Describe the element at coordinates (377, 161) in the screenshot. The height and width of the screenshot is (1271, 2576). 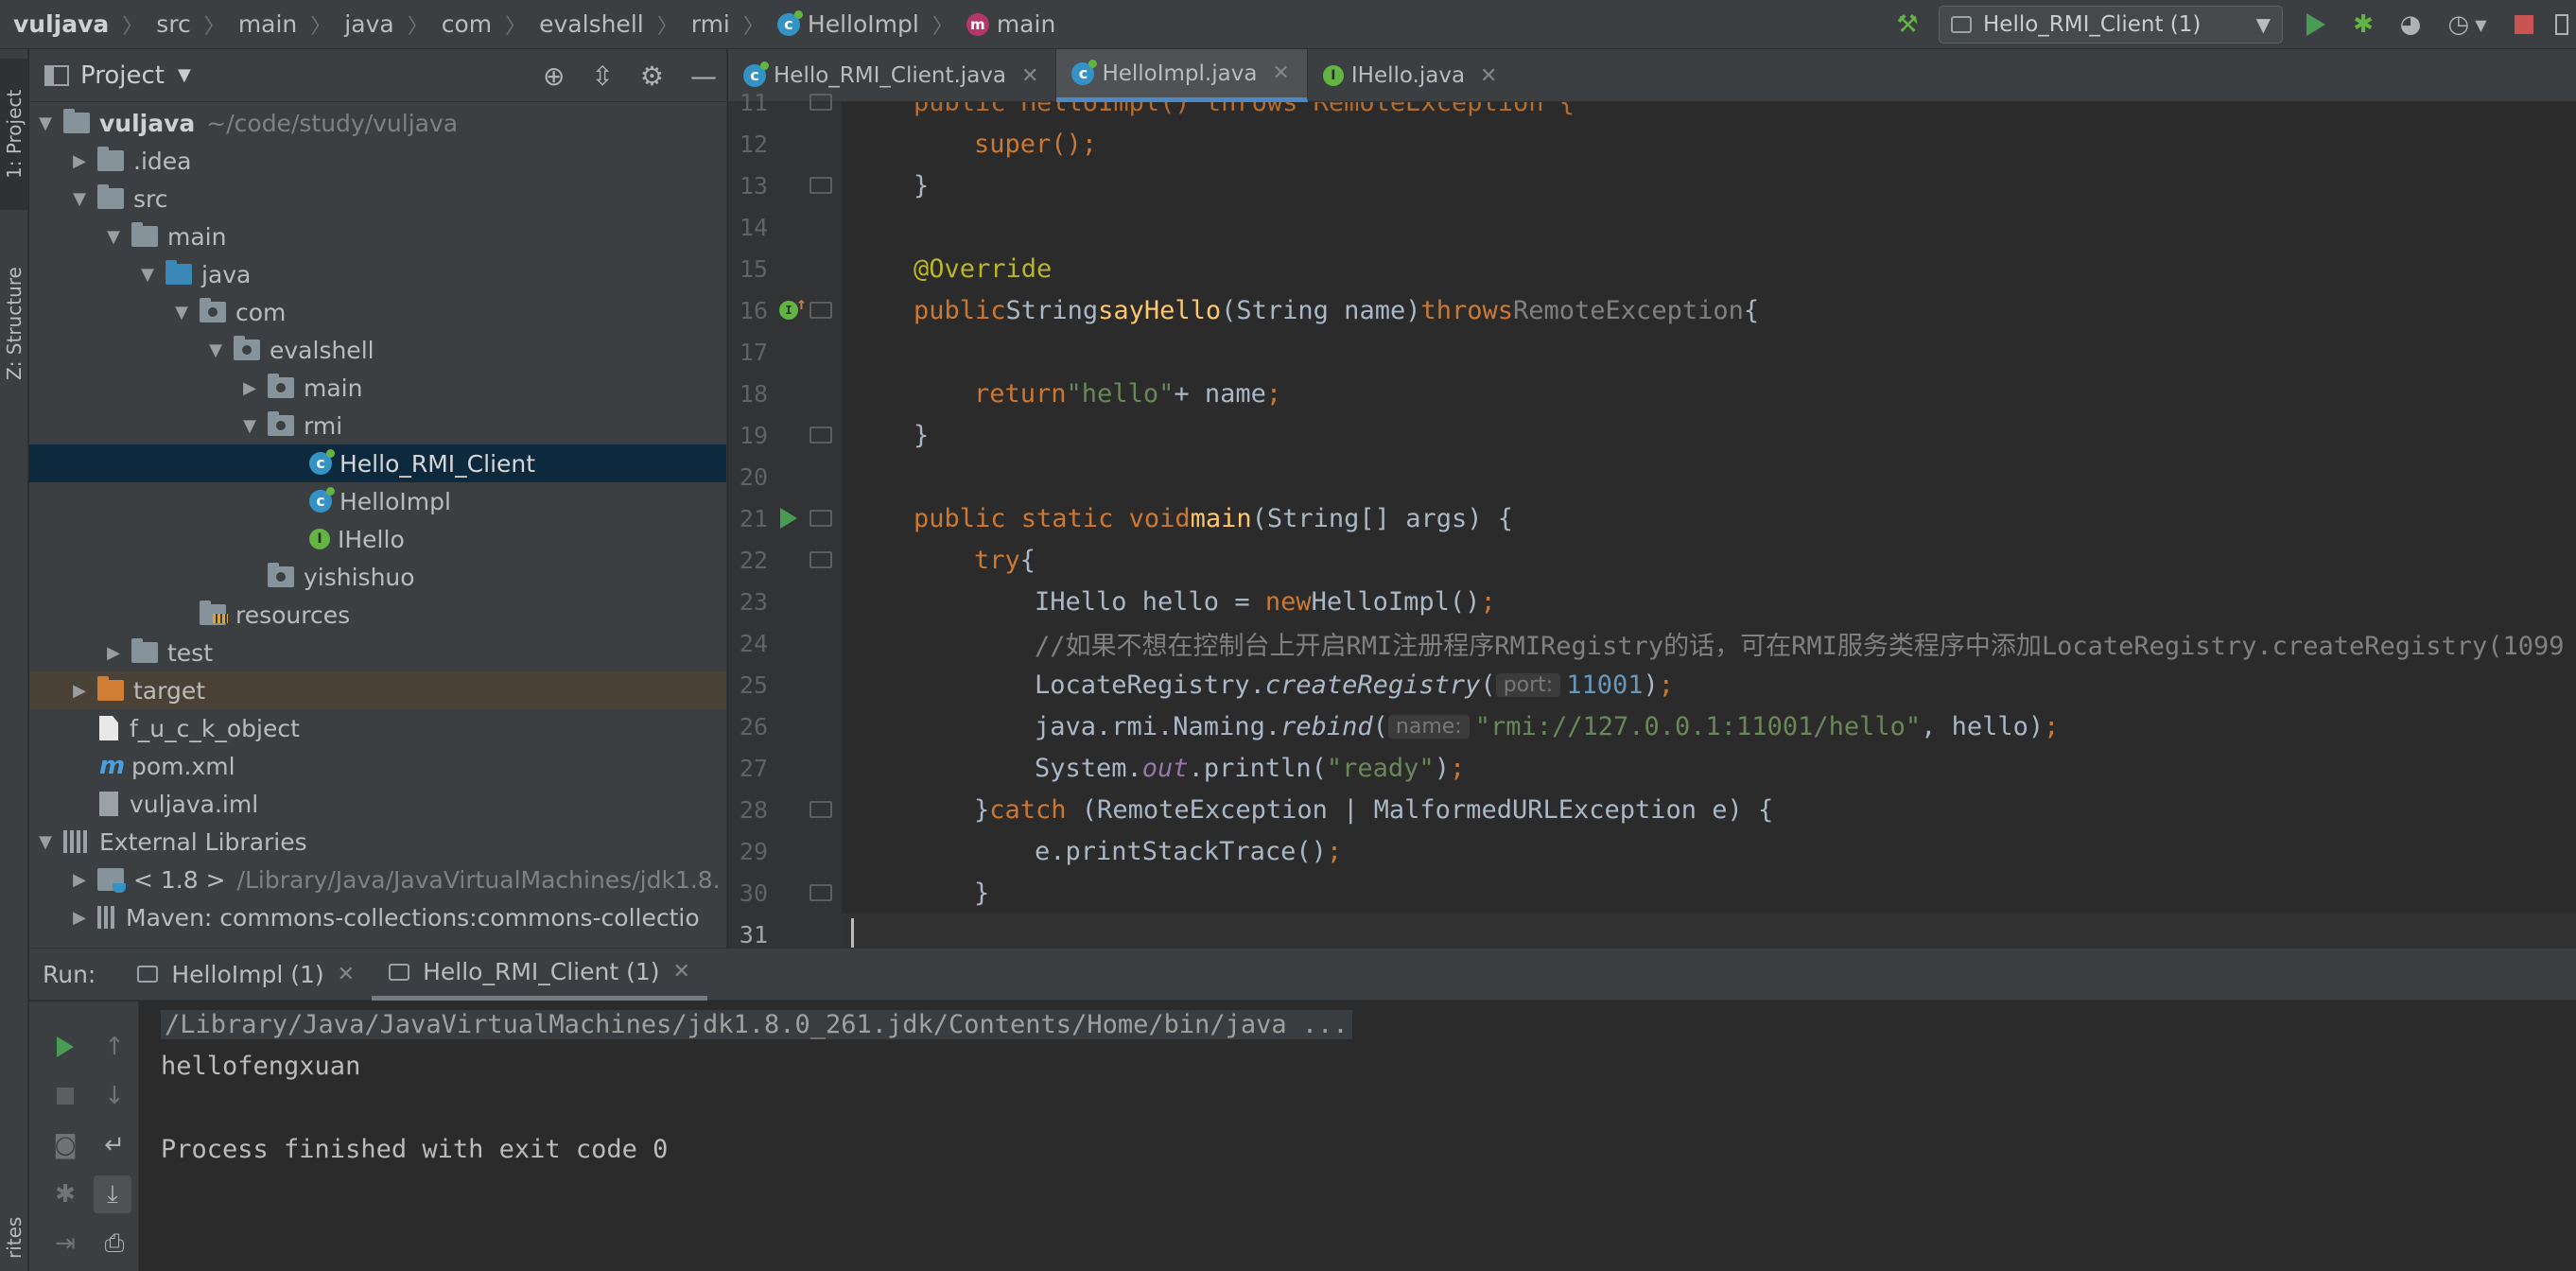
I see `tree-item-idea: ▶ .idea` at that location.